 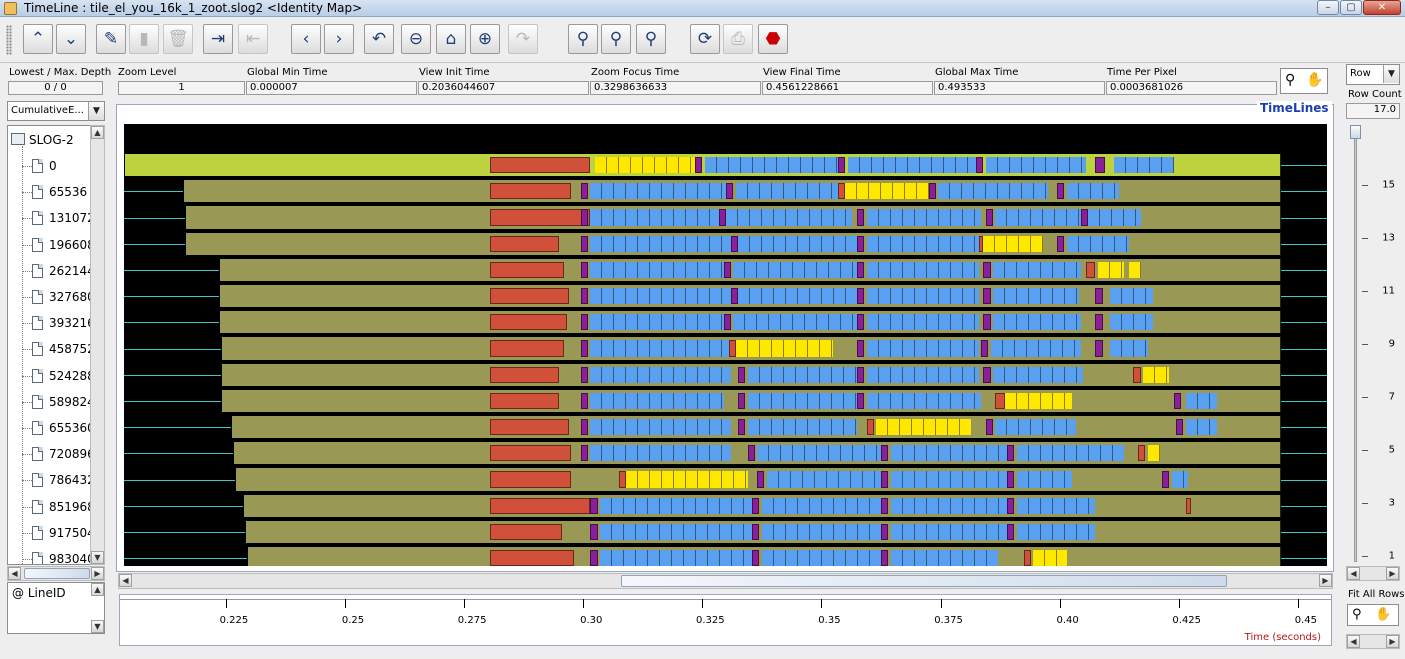 What do you see at coordinates (703, 165) in the screenshot?
I see `state-bar-process` at bounding box center [703, 165].